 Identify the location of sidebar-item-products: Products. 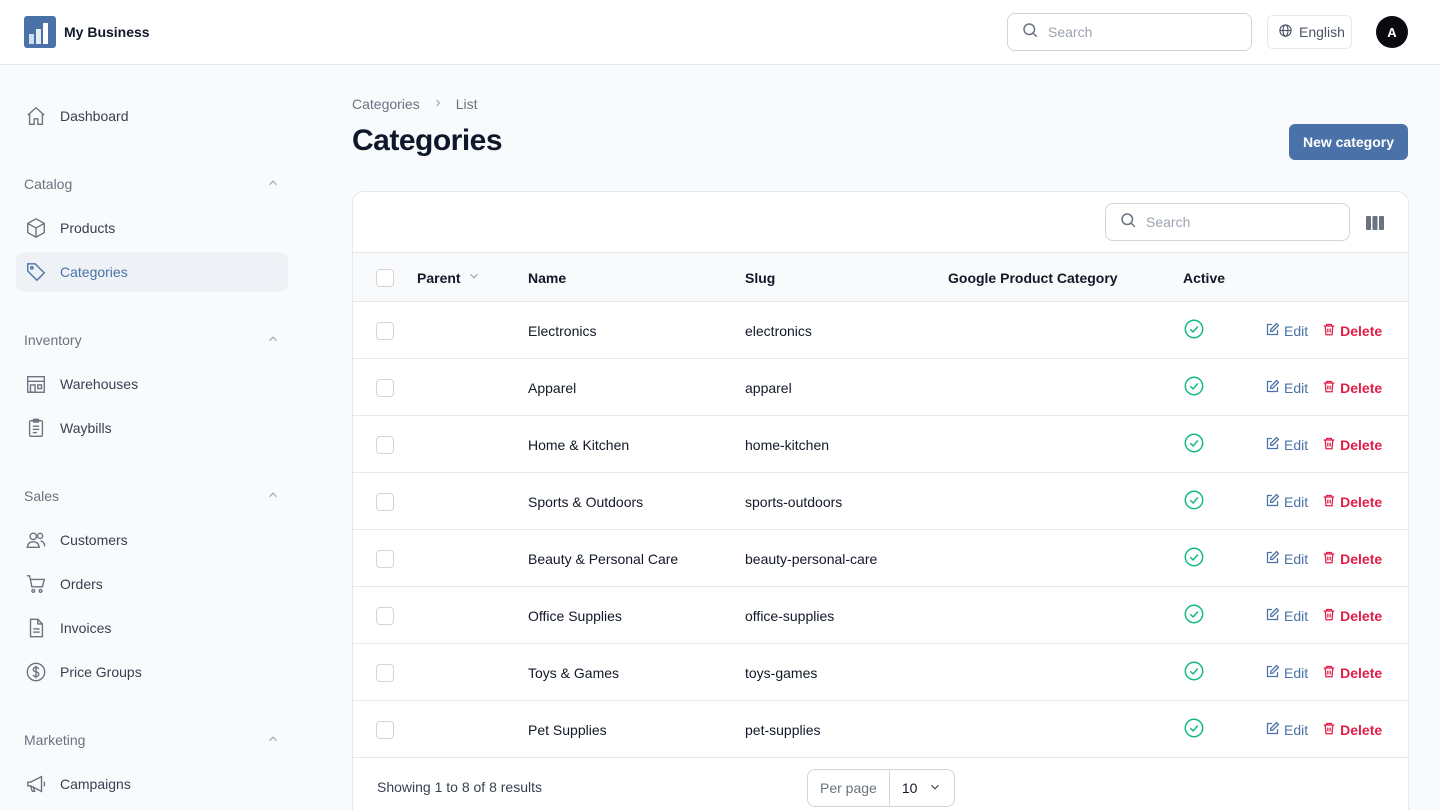
(152, 228).